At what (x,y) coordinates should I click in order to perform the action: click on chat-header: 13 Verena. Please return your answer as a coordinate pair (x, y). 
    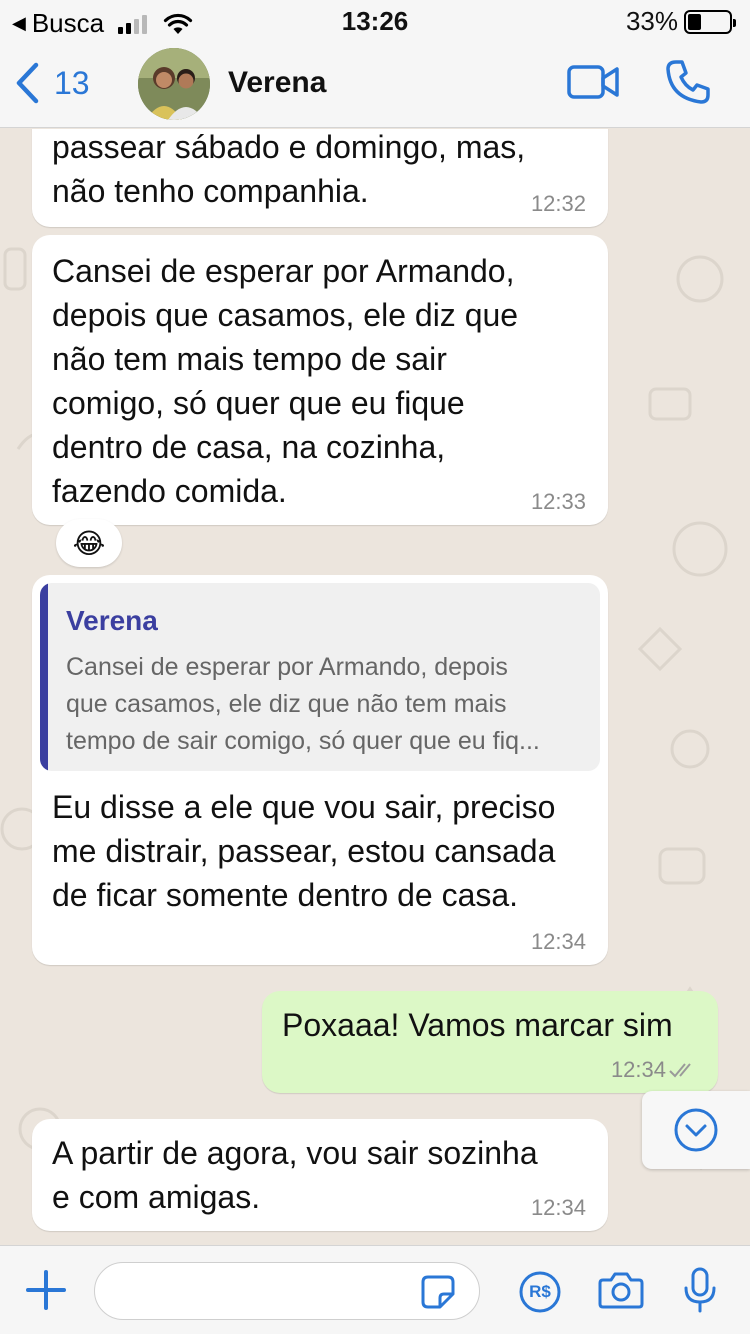
    Looking at the image, I should click on (375, 84).